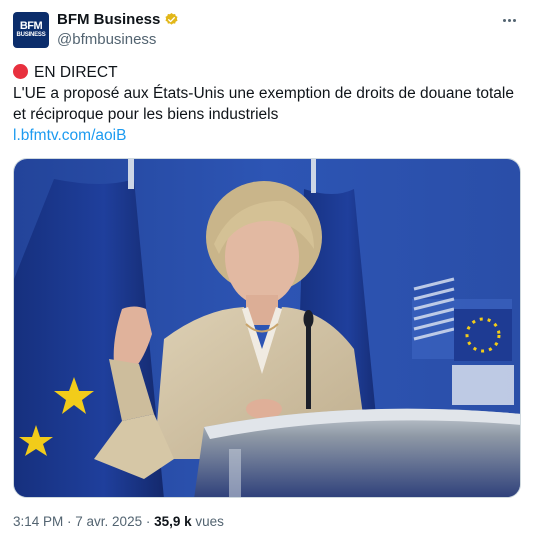 This screenshot has width=533, height=546. Describe the element at coordinates (108, 19) in the screenshot. I see `author-name: BFM Business` at that location.